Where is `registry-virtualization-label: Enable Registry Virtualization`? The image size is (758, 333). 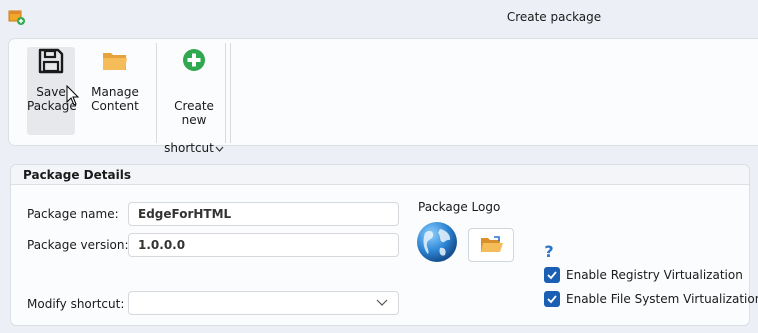
registry-virtualization-label: Enable Registry Virtualization is located at coordinates (654, 275).